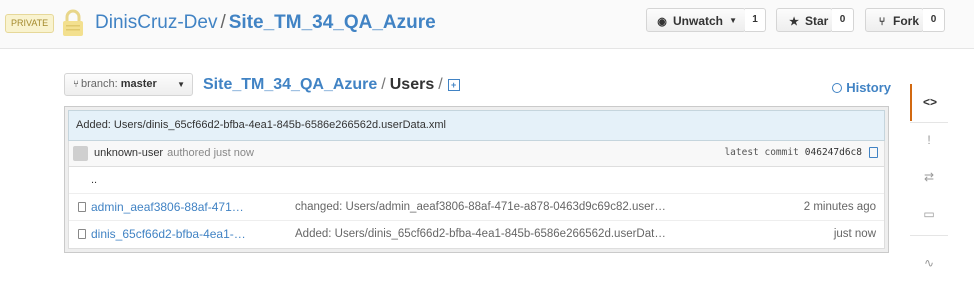 Image resolution: width=974 pixels, height=284 pixels. I want to click on parent-directory-link: .., so click(94, 180).